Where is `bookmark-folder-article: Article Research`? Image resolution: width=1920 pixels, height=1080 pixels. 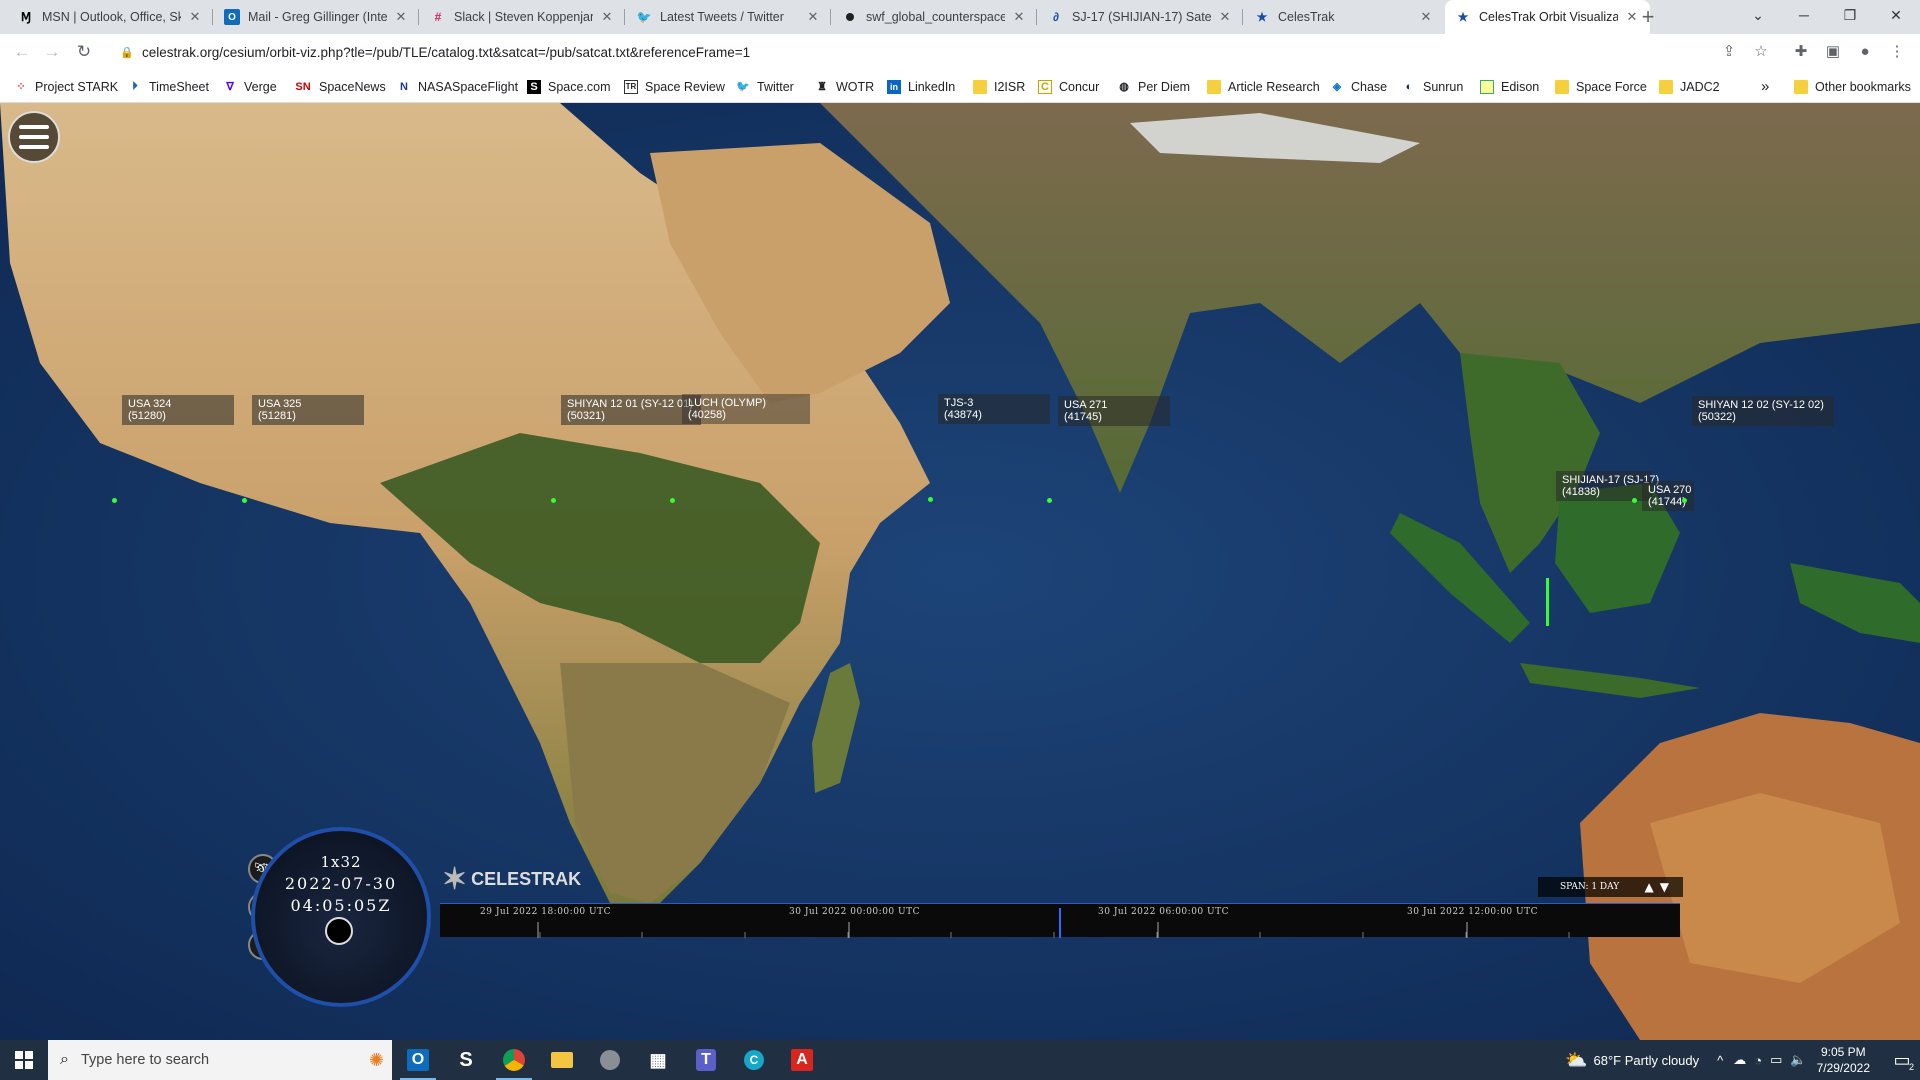
bookmark-folder-article: Article Research is located at coordinates (1263, 86).